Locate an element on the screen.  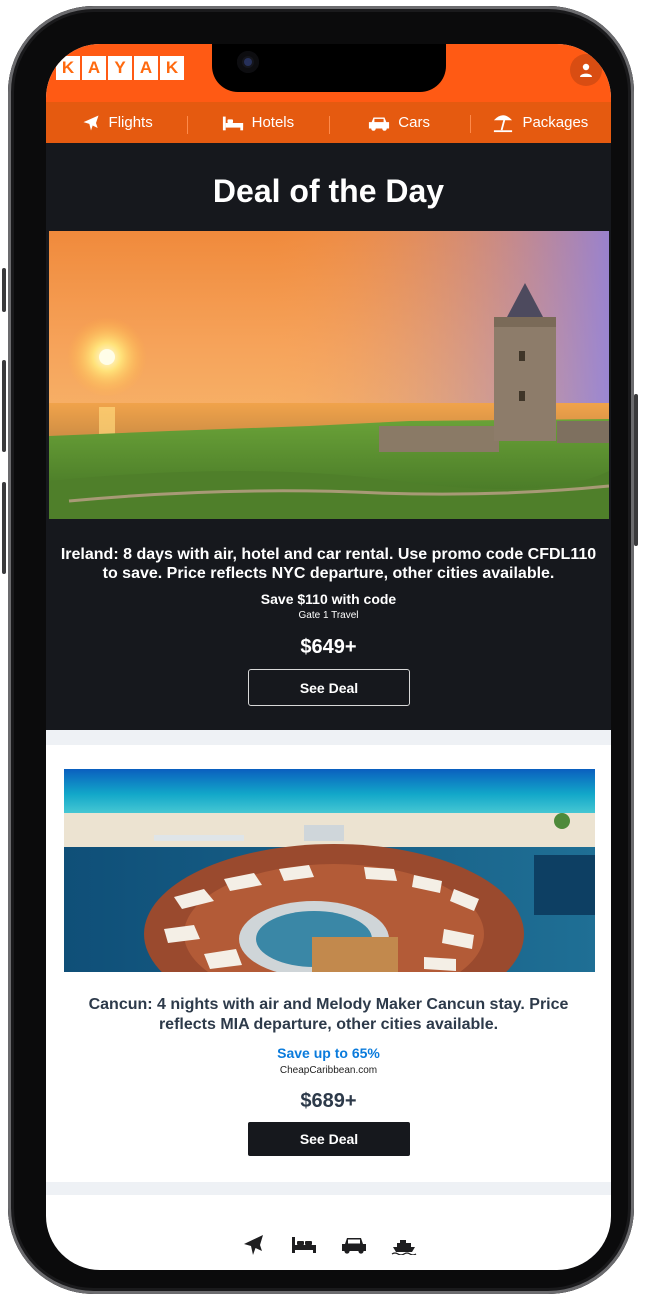
beach-umbrella-icon is located at coordinates (503, 123).